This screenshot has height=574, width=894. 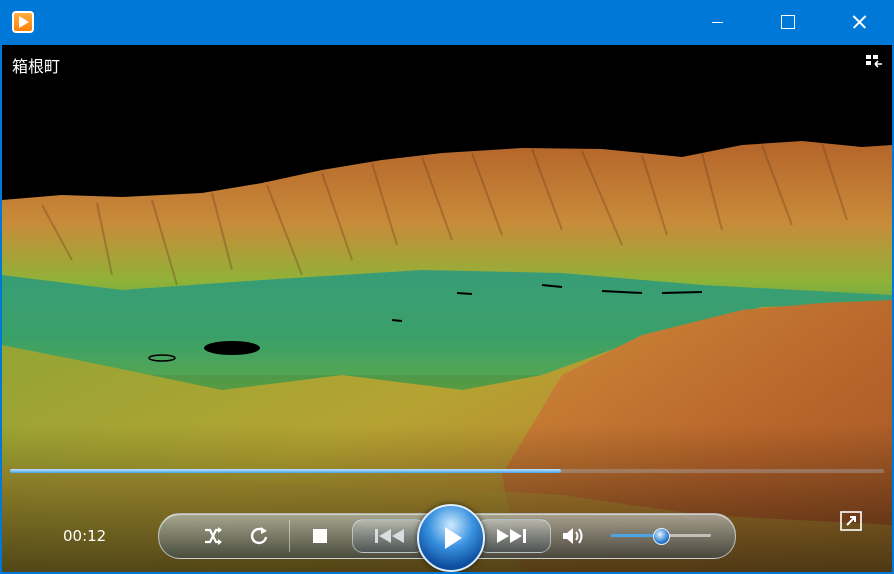 I want to click on title-bar, so click(x=447, y=22).